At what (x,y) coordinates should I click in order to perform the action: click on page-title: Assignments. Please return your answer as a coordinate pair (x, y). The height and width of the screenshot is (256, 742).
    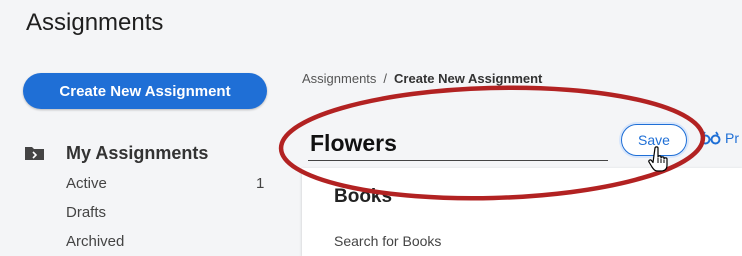
    Looking at the image, I should click on (95, 22).